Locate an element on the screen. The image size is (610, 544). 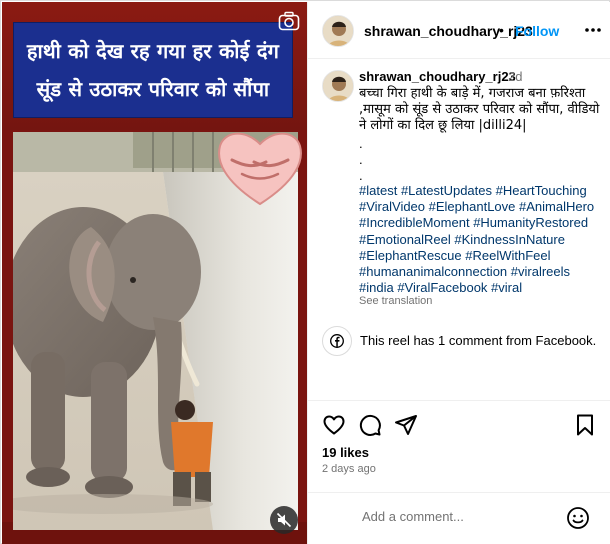
hashtag-link: #LatestUpdates is located at coordinates (446, 190).